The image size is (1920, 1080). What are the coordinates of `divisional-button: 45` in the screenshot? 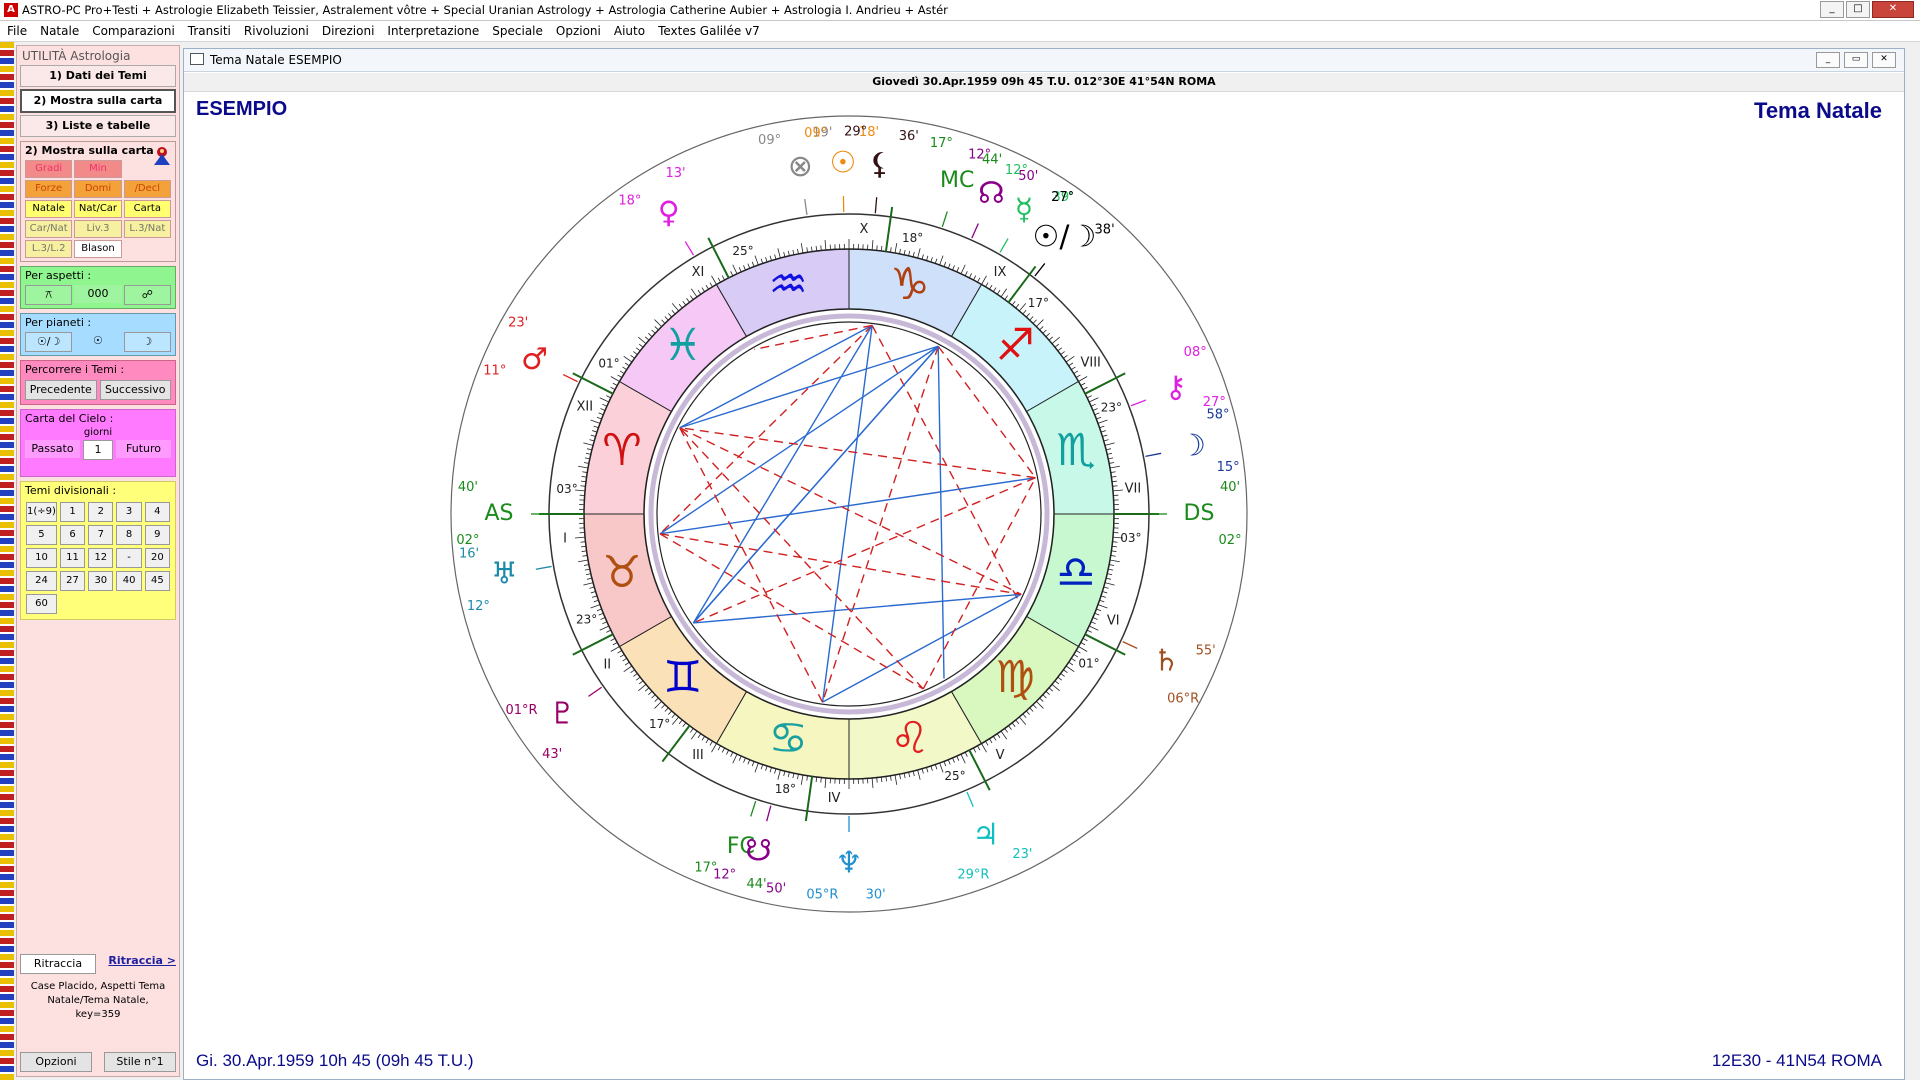 It's located at (157, 581).